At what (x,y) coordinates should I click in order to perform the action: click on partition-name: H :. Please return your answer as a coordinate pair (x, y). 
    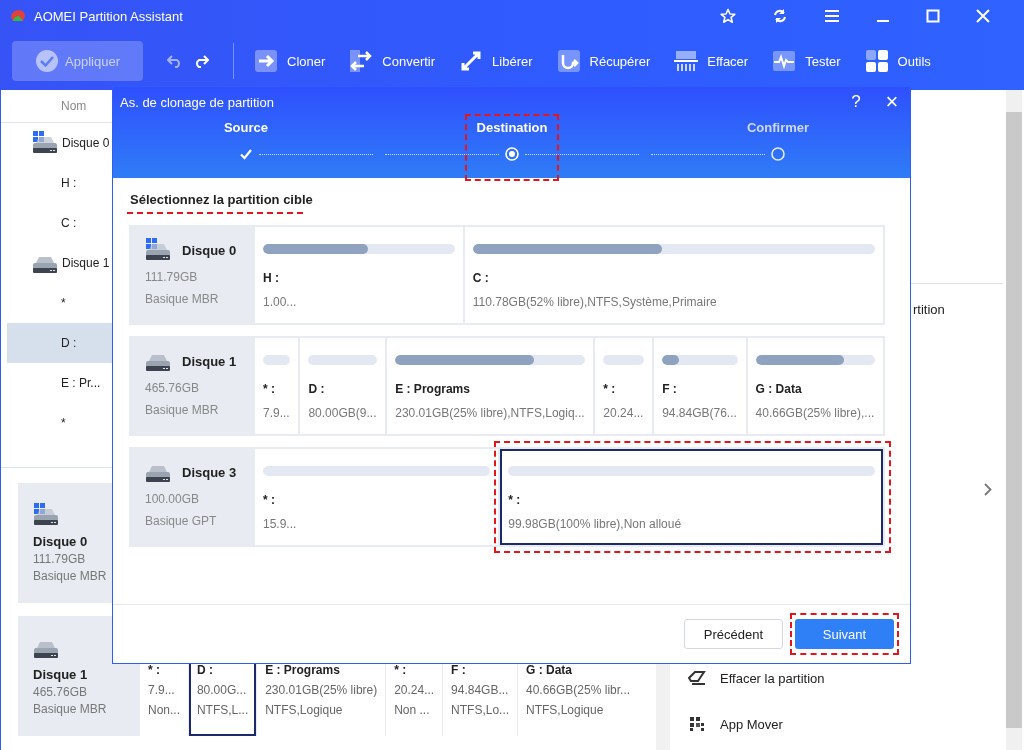
    Looking at the image, I should click on (271, 278).